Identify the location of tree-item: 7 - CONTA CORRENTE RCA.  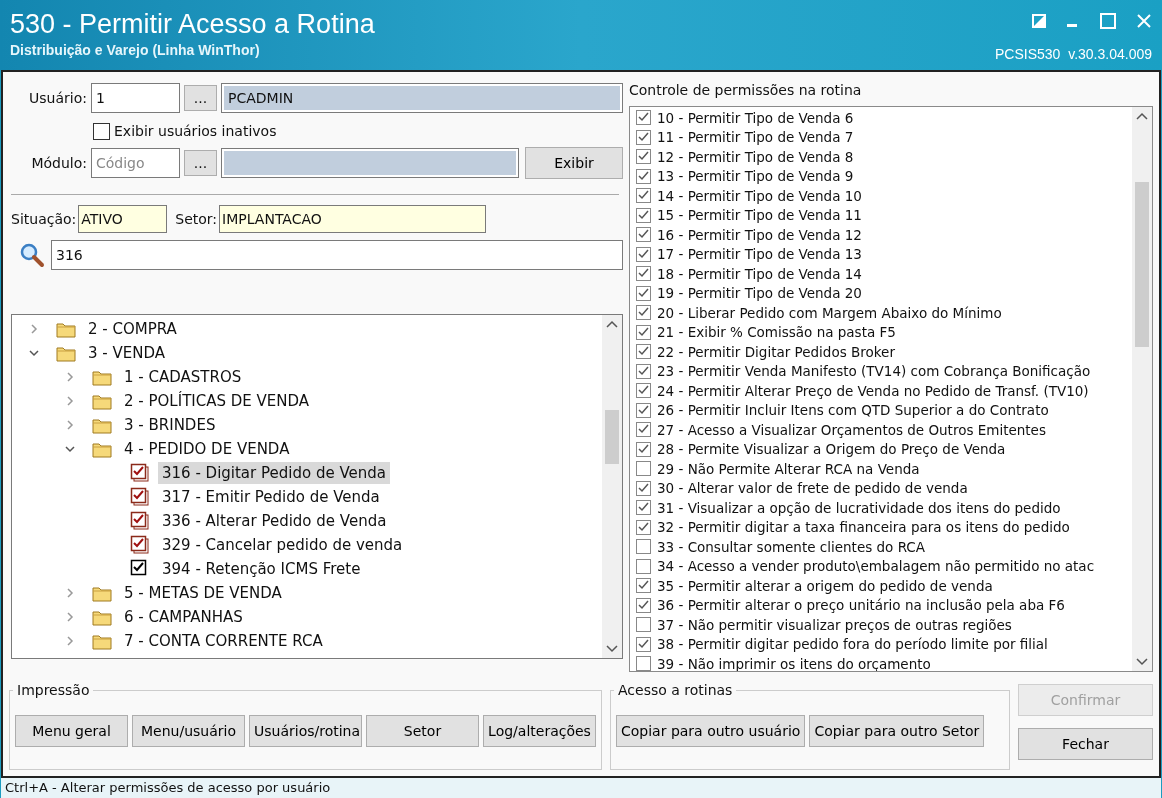
(223, 641).